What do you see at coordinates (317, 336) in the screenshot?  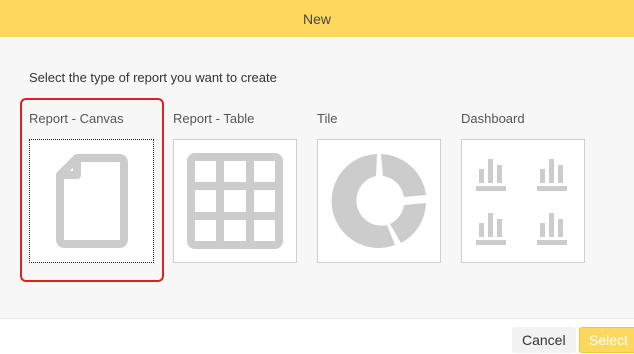 I see `dialog-footer: Cancel Select` at bounding box center [317, 336].